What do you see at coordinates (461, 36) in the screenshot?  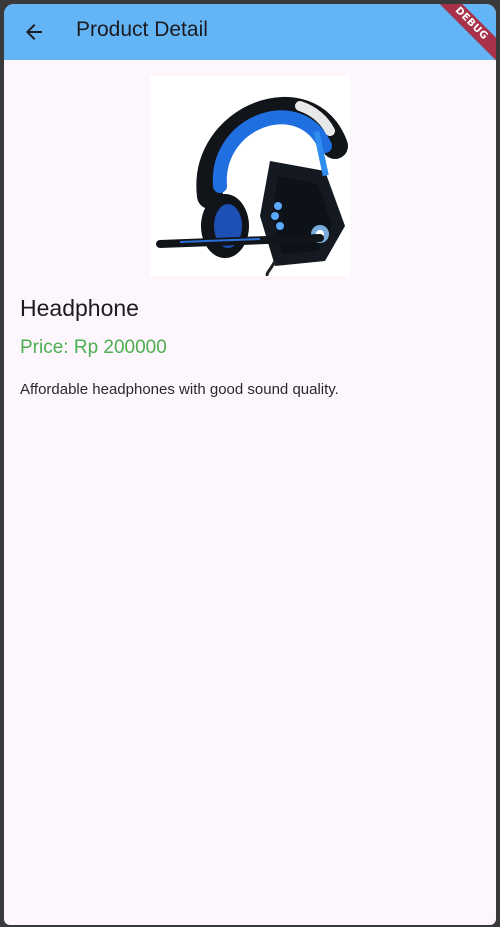 I see `debug-banner: DEBUG` at bounding box center [461, 36].